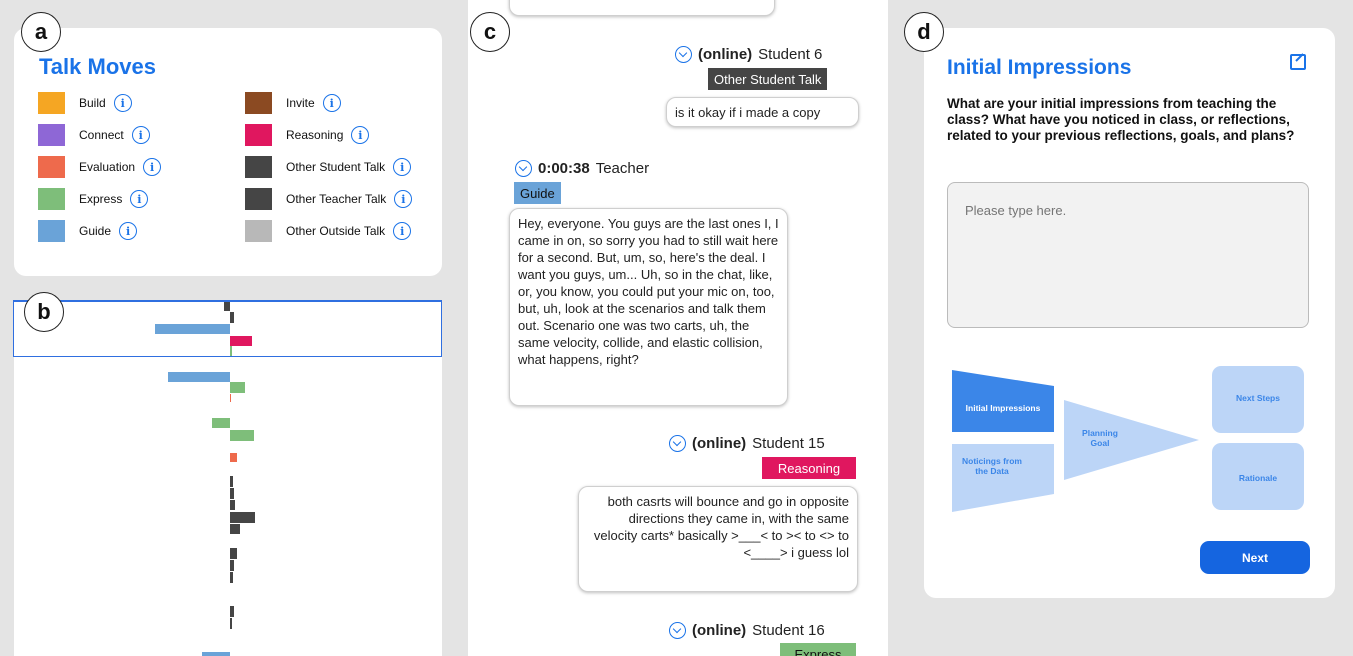 The width and height of the screenshot is (1353, 656). Describe the element at coordinates (747, 443) in the screenshot. I see `message-header: (online) Student 15` at that location.